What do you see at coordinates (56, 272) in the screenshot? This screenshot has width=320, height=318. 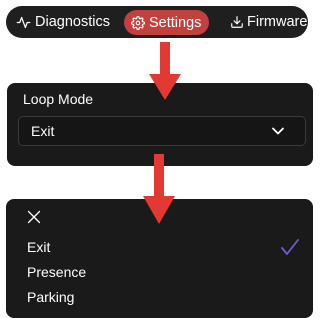 I see `dropdown-option-presence: Presence` at bounding box center [56, 272].